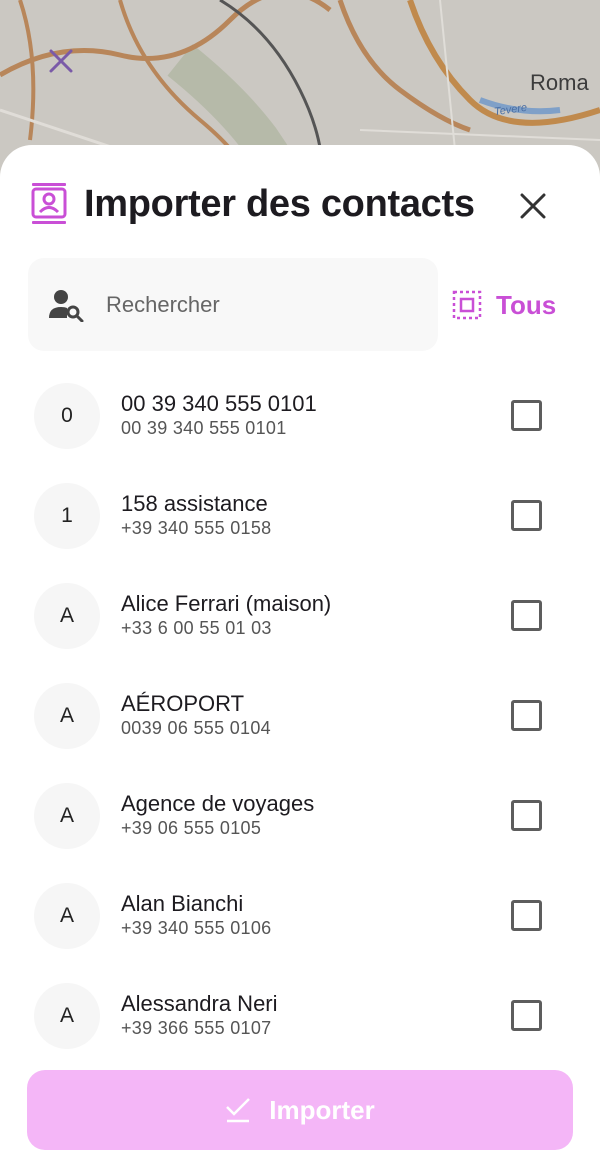 This screenshot has height=1173, width=600. I want to click on map-close-button, so click(67, 67).